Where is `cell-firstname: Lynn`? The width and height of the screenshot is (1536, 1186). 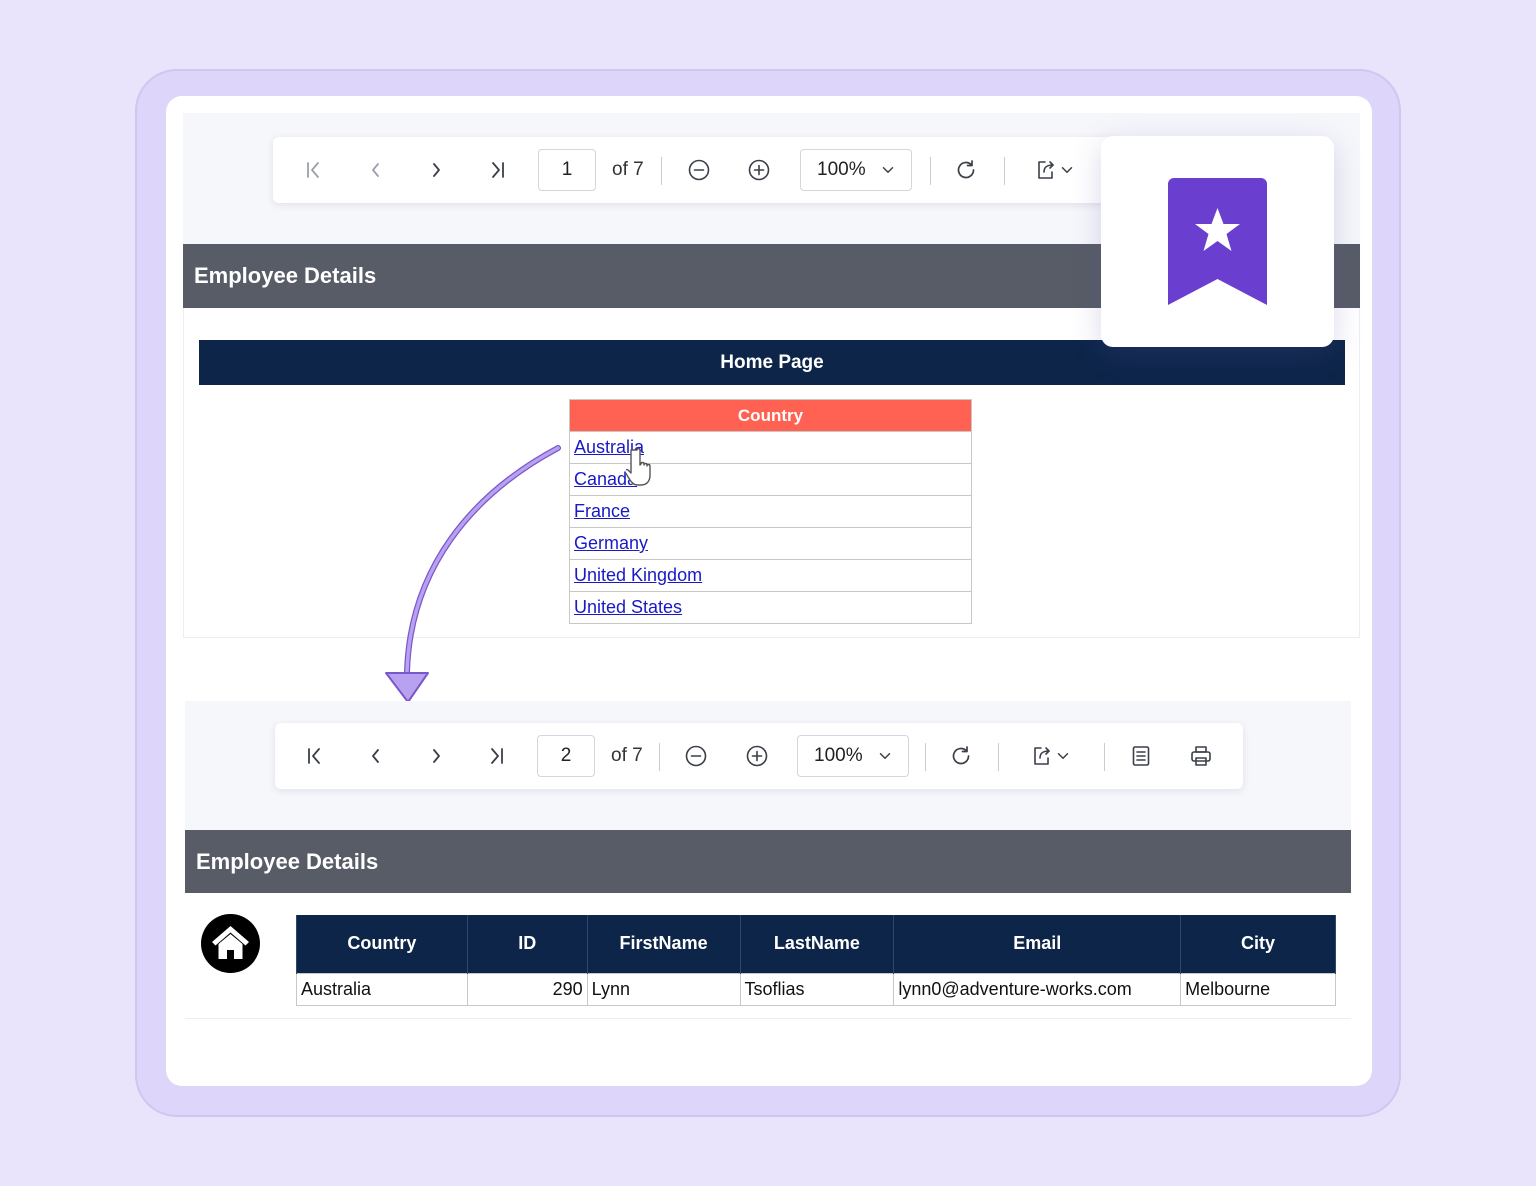 cell-firstname: Lynn is located at coordinates (663, 989).